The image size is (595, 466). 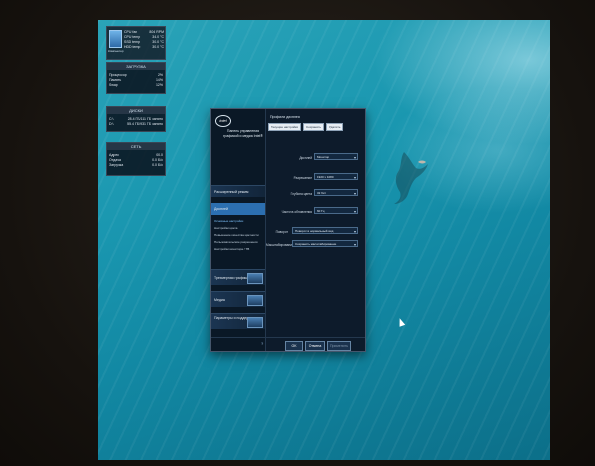 I want to click on load-gadget: ЗАГРУЗКА Процессор 2% Память 14% Swap 12%, so click(x=136, y=78).